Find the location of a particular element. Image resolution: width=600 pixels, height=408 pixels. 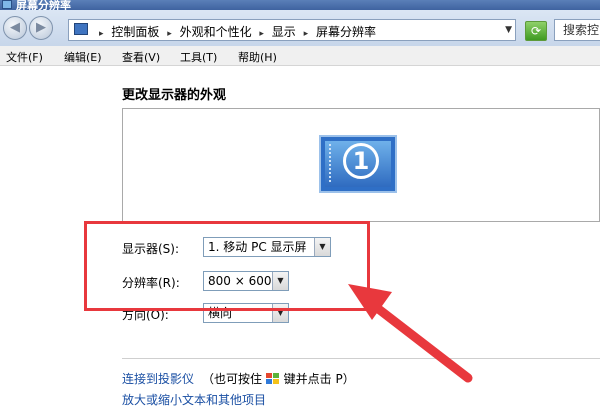

highlight-box is located at coordinates (227, 266).